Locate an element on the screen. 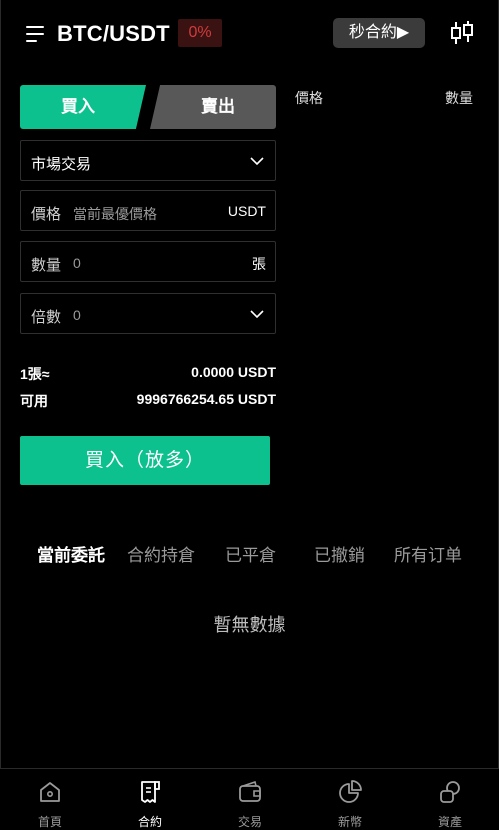 This screenshot has width=499, height=830. tab-cancelled: 已撤銷 is located at coordinates (339, 553).